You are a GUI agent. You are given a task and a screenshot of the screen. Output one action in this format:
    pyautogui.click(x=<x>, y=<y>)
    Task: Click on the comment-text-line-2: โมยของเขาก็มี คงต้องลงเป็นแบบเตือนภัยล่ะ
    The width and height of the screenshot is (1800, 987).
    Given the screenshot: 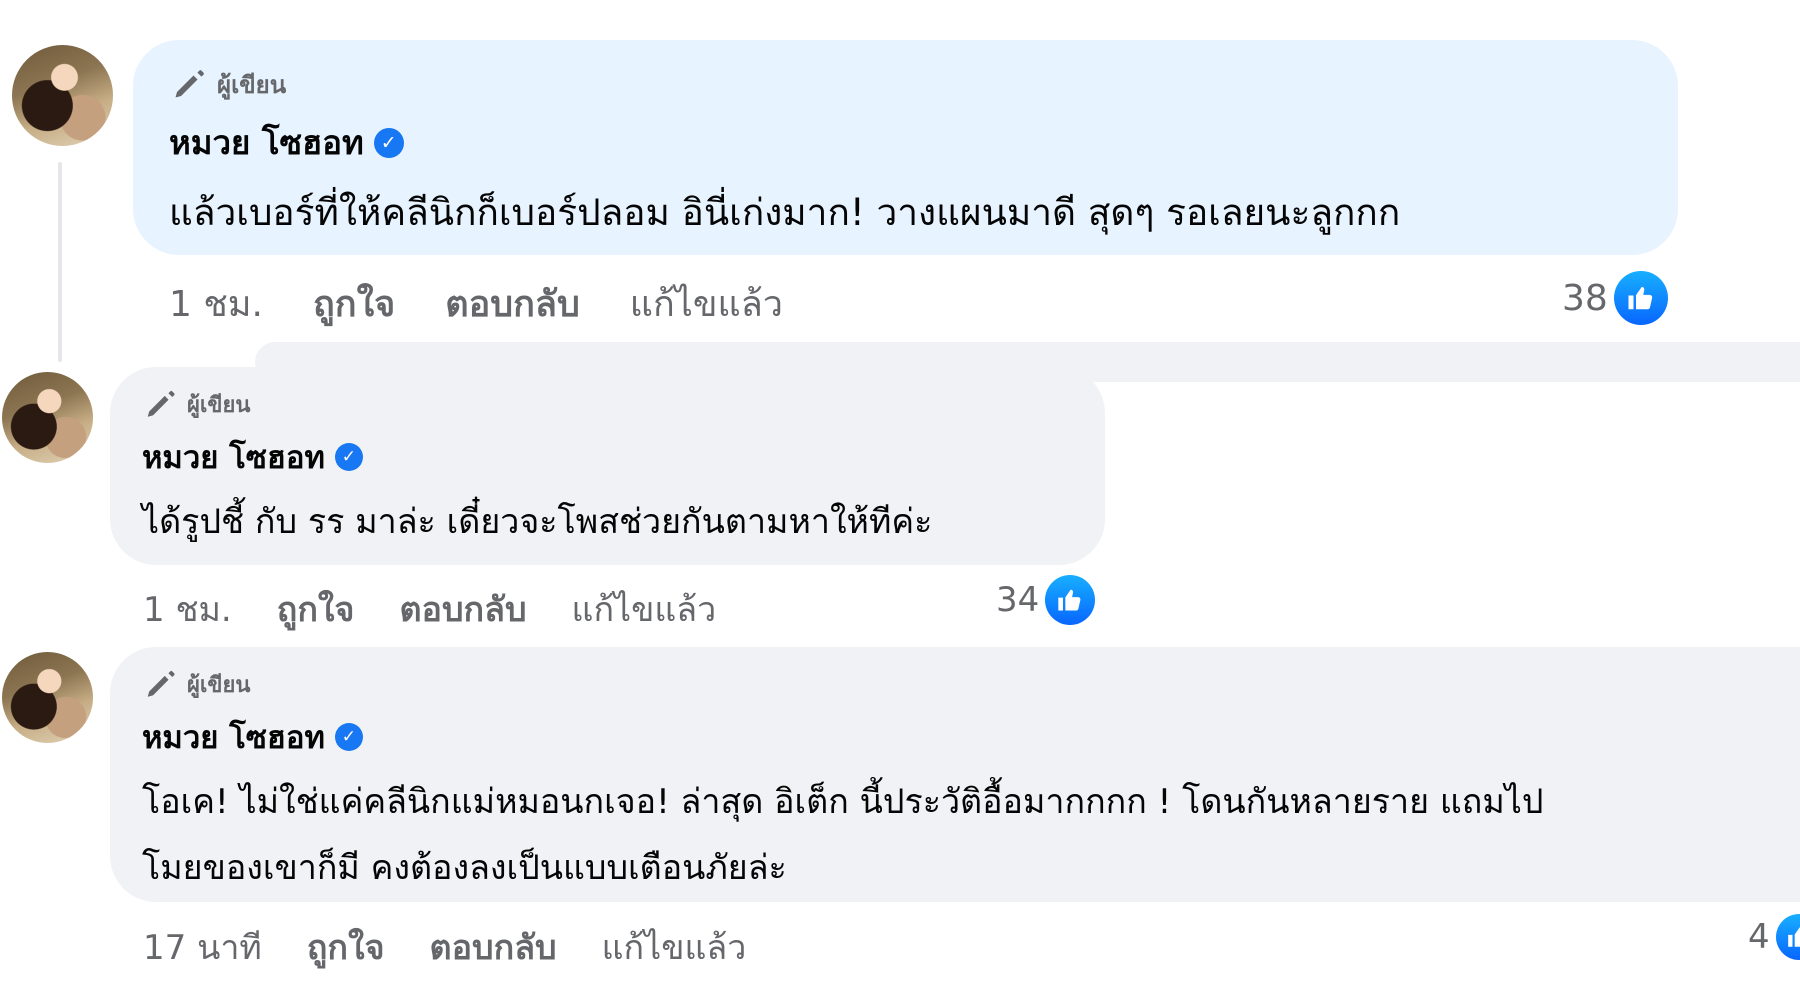 What is the action you would take?
    pyautogui.click(x=464, y=868)
    